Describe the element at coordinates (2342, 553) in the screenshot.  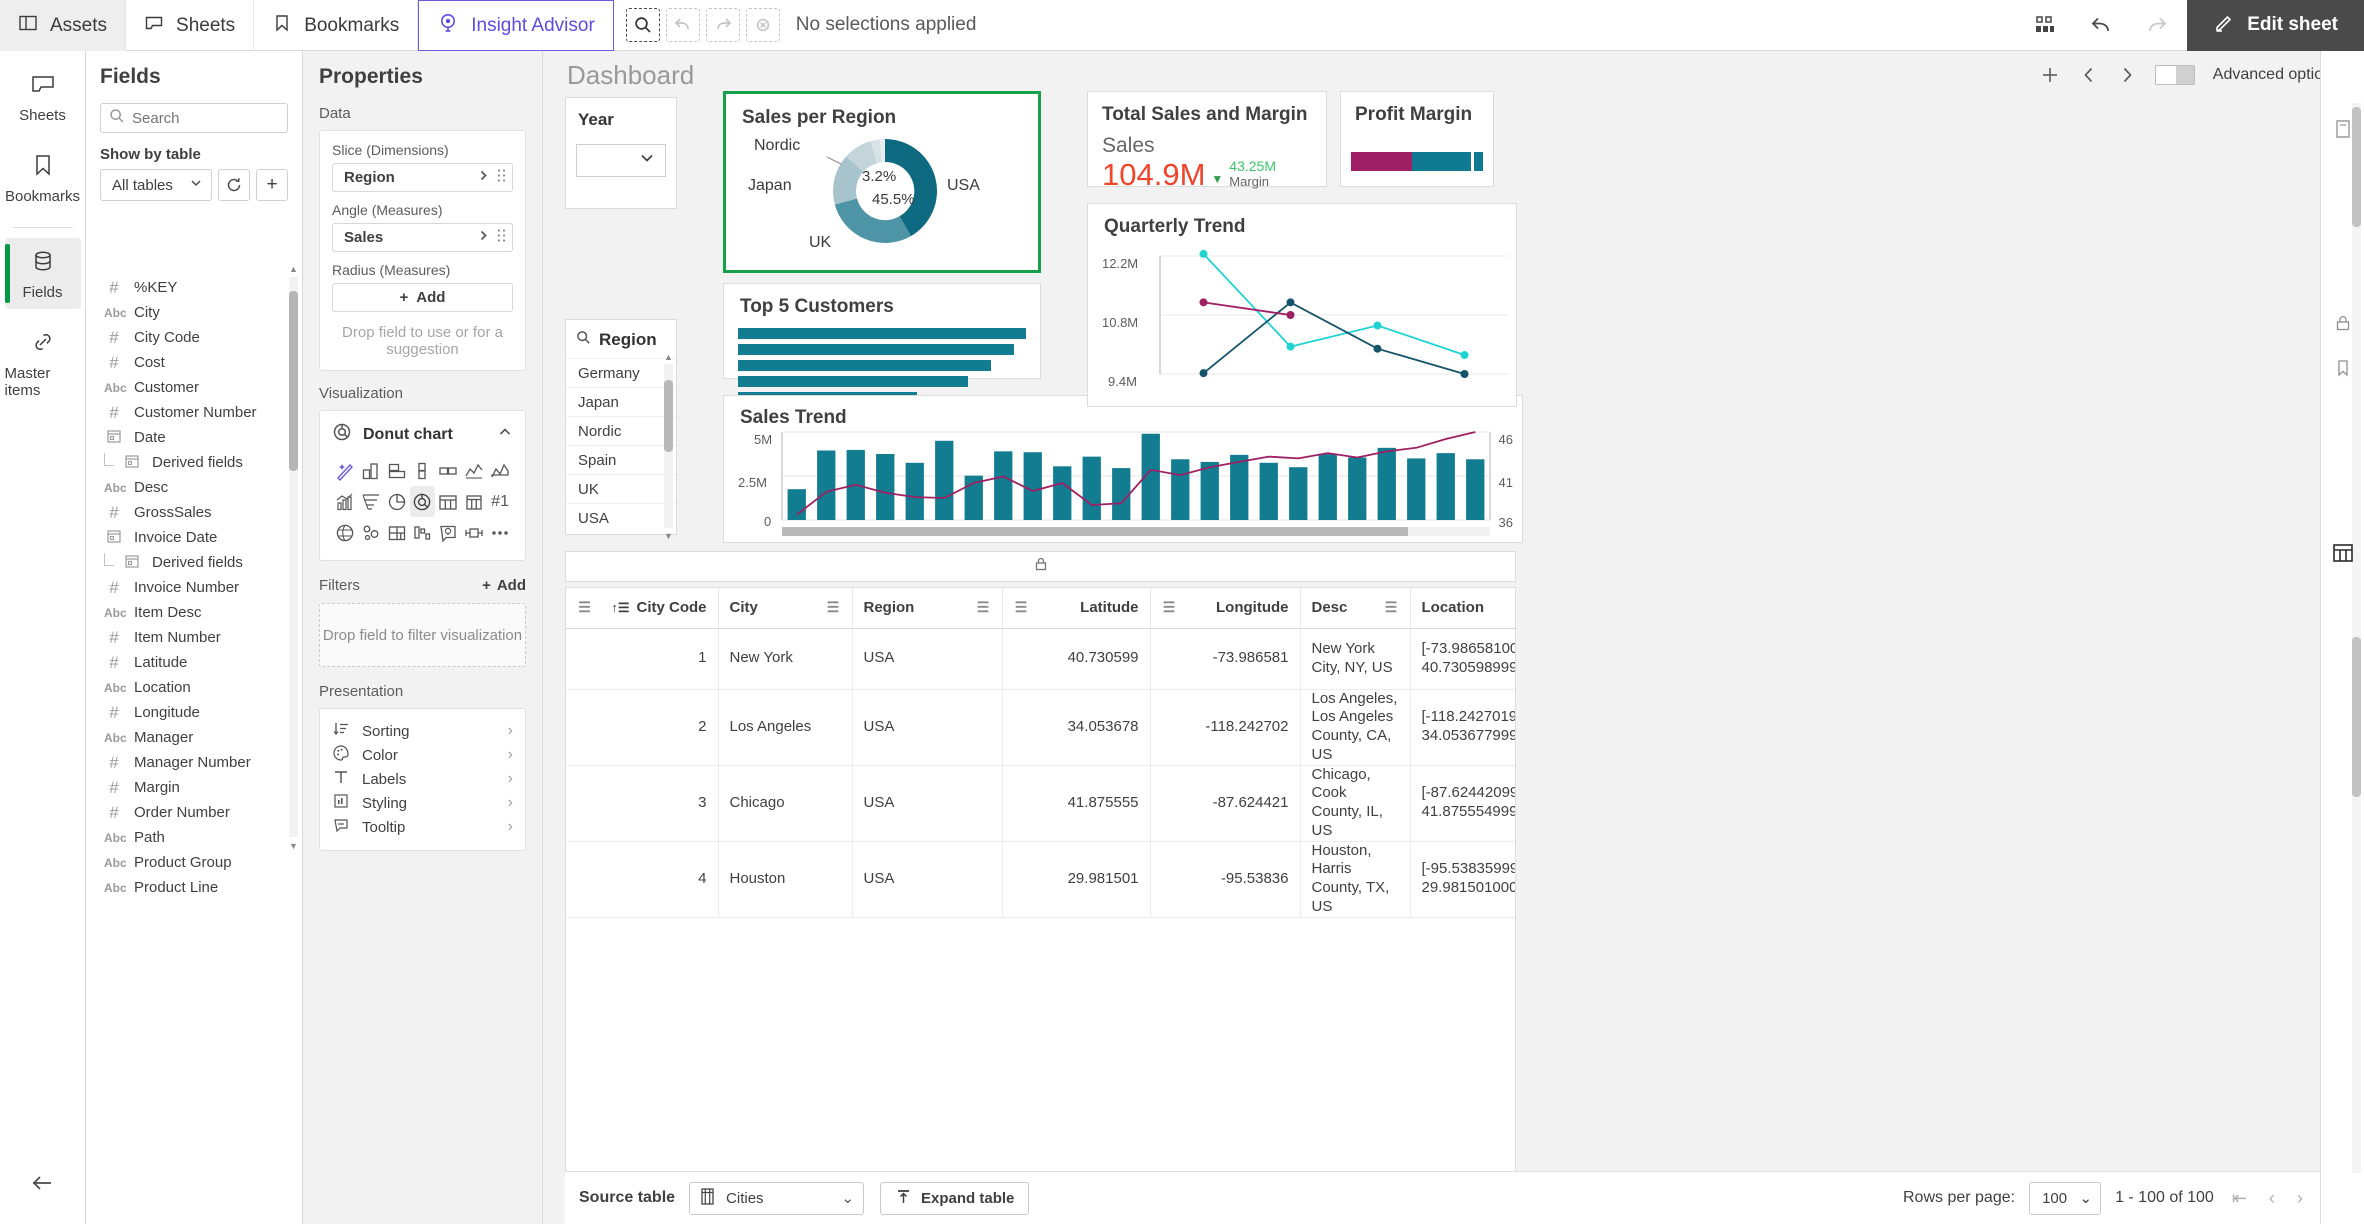
I see `table-view-icon` at that location.